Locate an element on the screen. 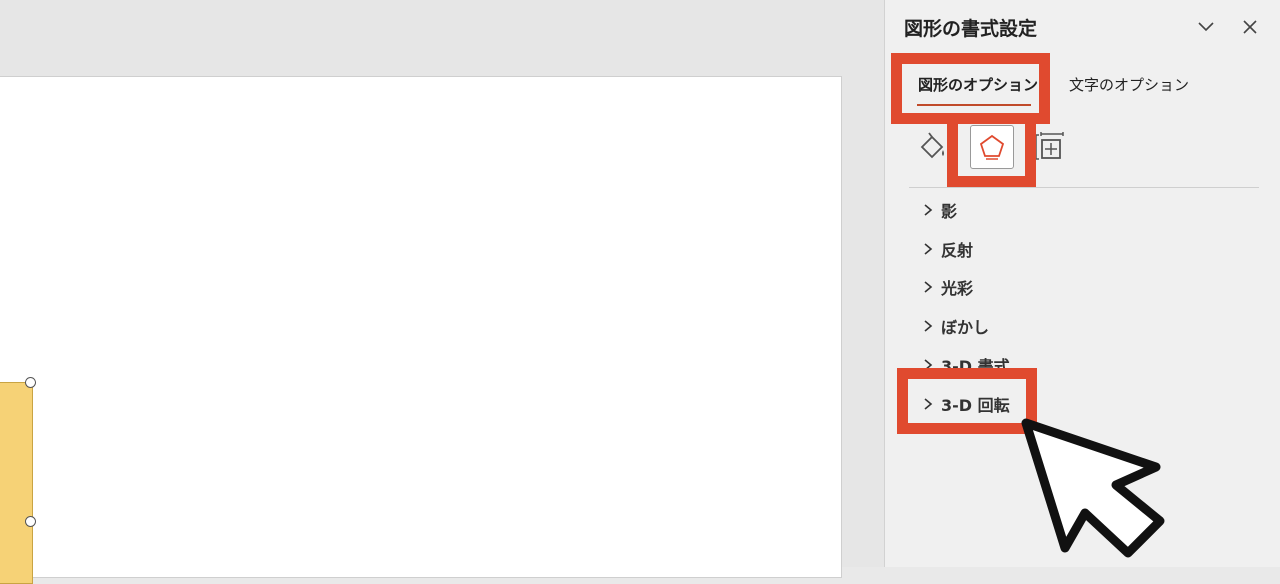 The image size is (1280, 584). section-reflection: 反射 is located at coordinates (947, 249).